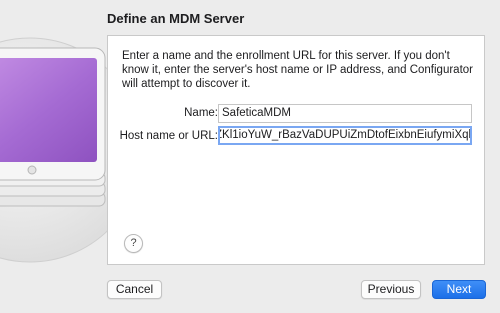 The width and height of the screenshot is (500, 313). I want to click on help-button: ?, so click(133, 243).